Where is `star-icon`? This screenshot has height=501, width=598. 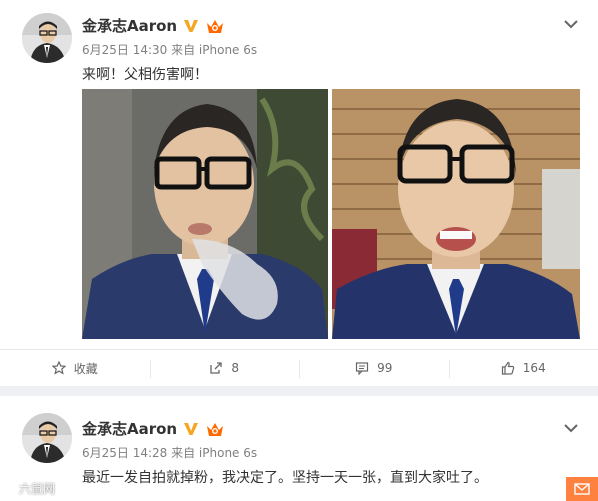
star-icon is located at coordinates (58, 368).